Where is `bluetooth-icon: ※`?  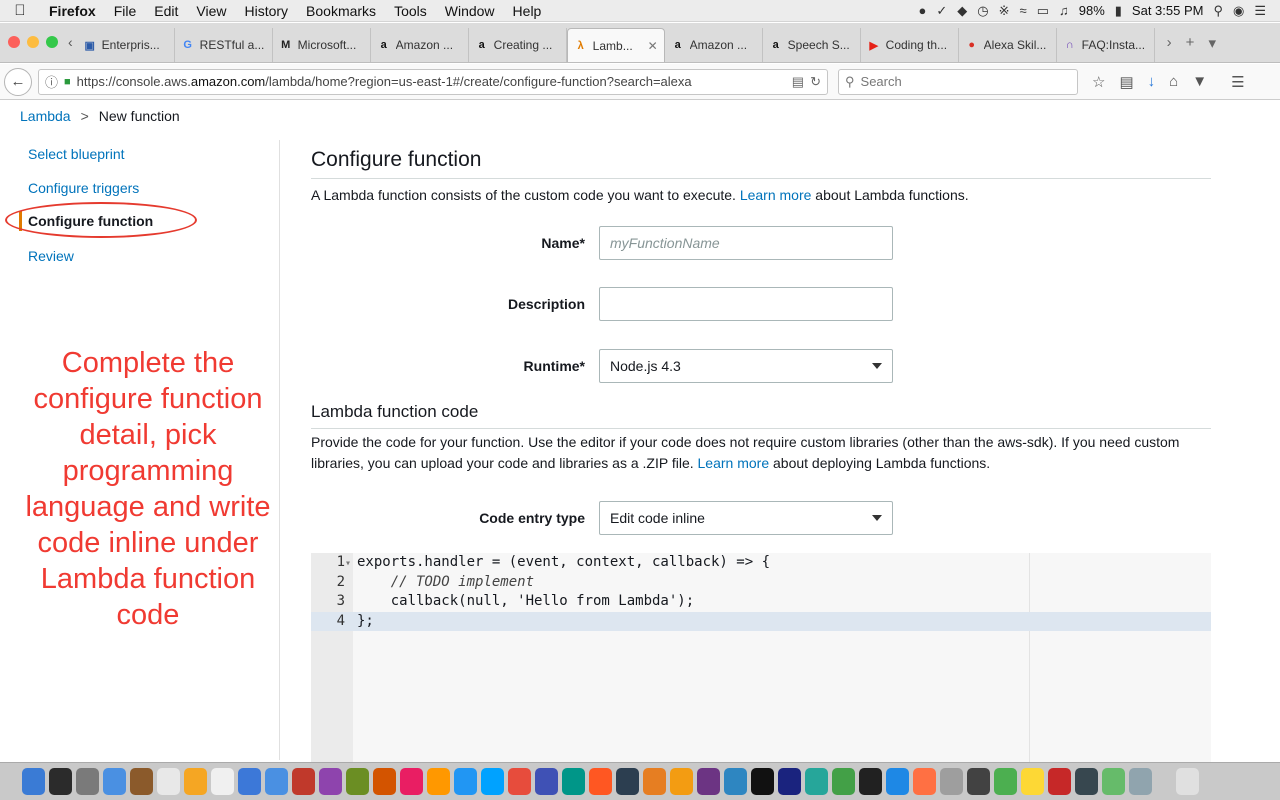
bluetooth-icon: ※ is located at coordinates (1004, 11).